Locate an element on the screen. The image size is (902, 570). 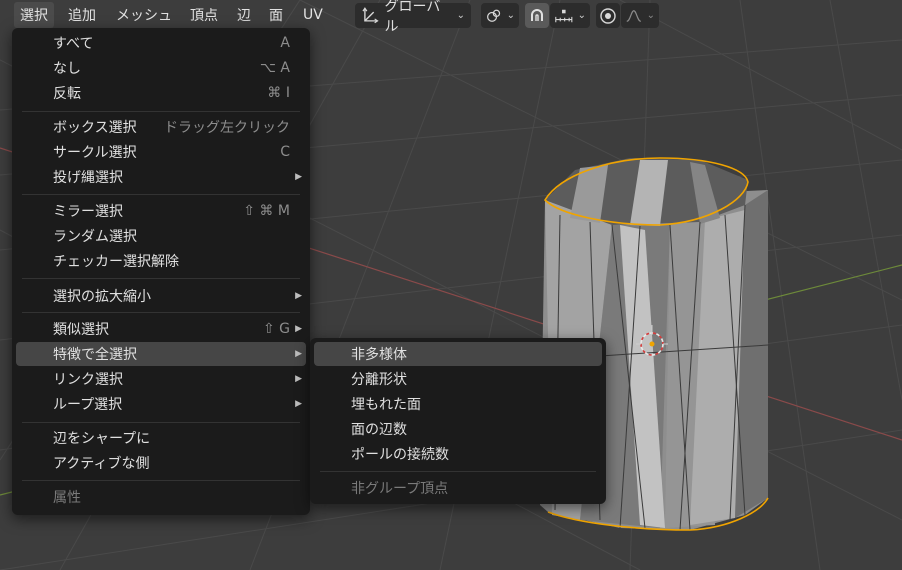
menu-item-interior-faces: 埋もれた面 is located at coordinates (458, 404).